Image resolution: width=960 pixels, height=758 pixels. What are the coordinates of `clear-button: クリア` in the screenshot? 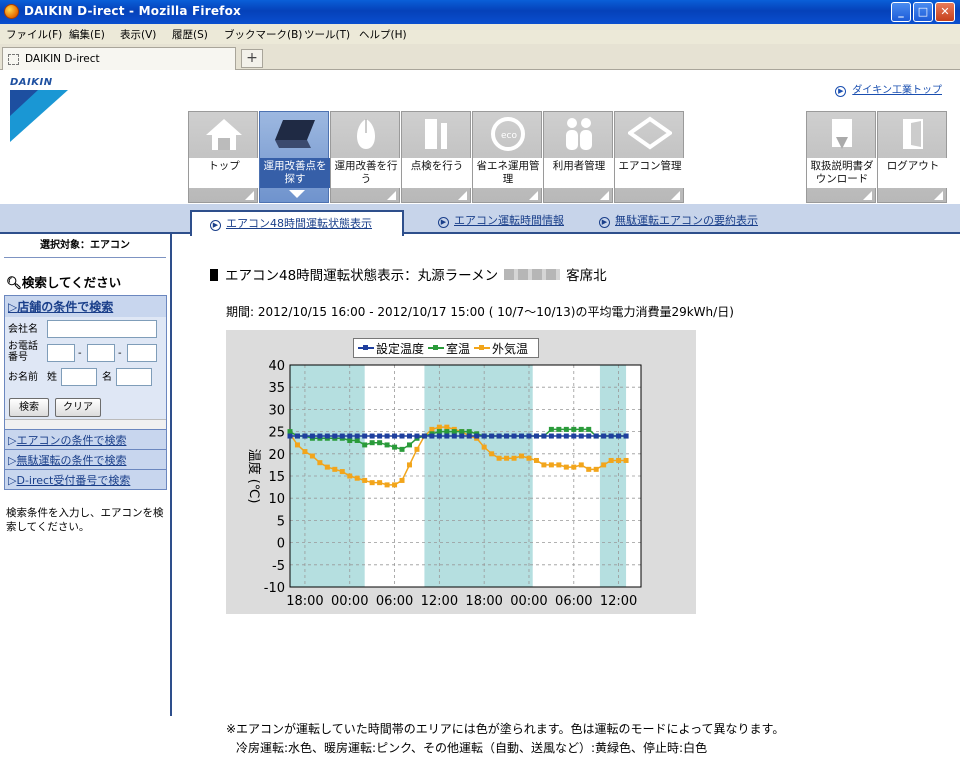 It's located at (78, 407).